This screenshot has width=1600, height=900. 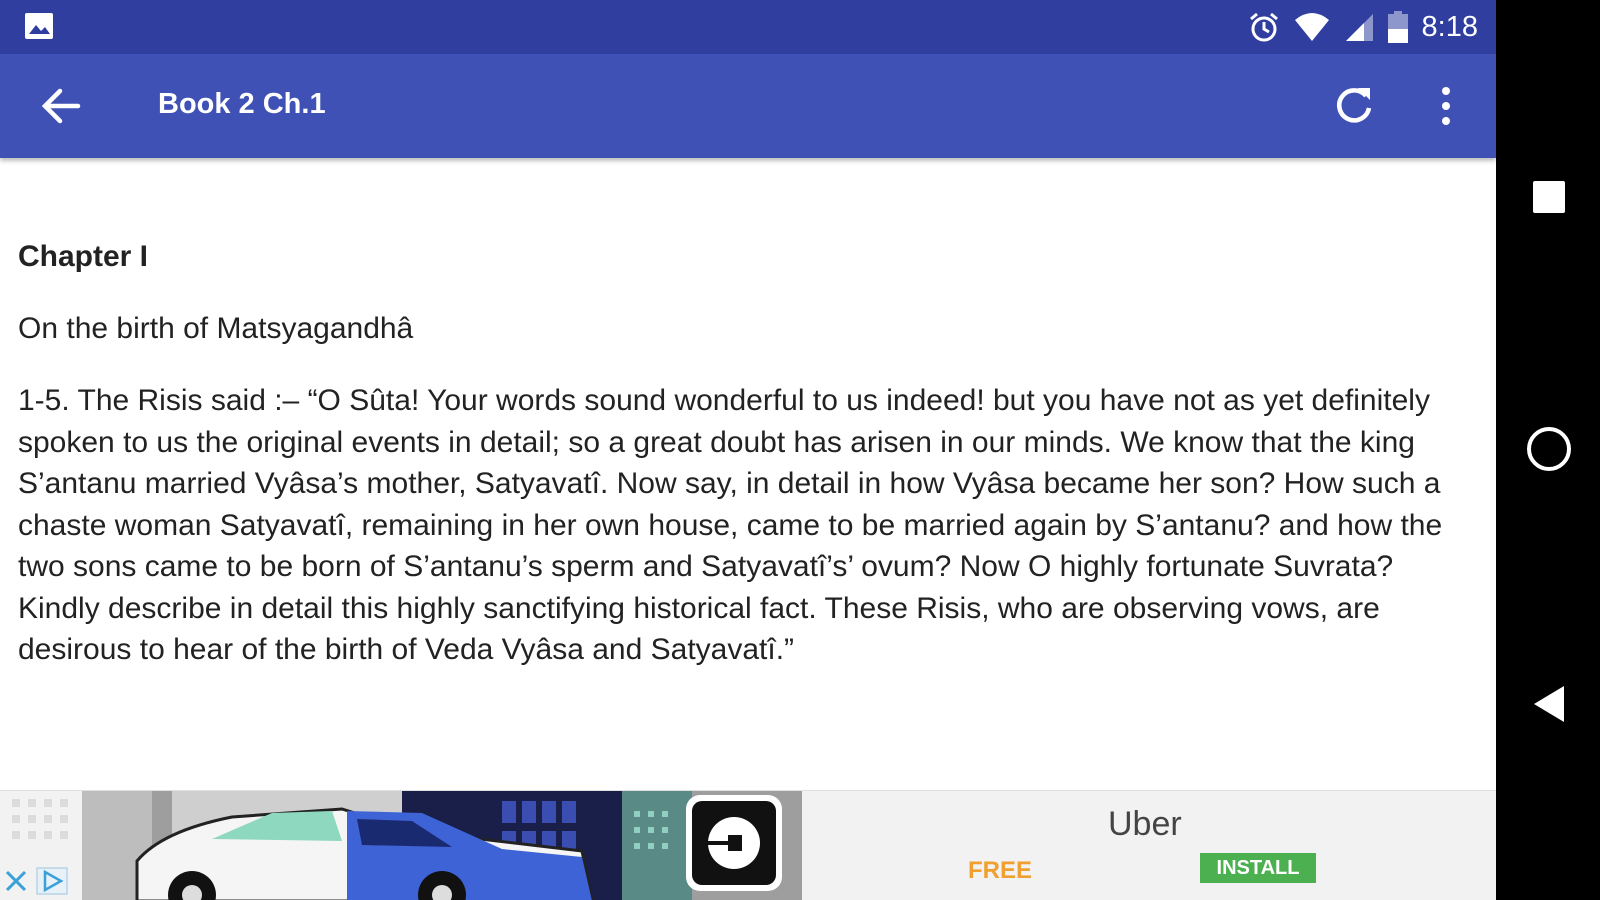 I want to click on status-bar: 8:18, so click(x=748, y=27).